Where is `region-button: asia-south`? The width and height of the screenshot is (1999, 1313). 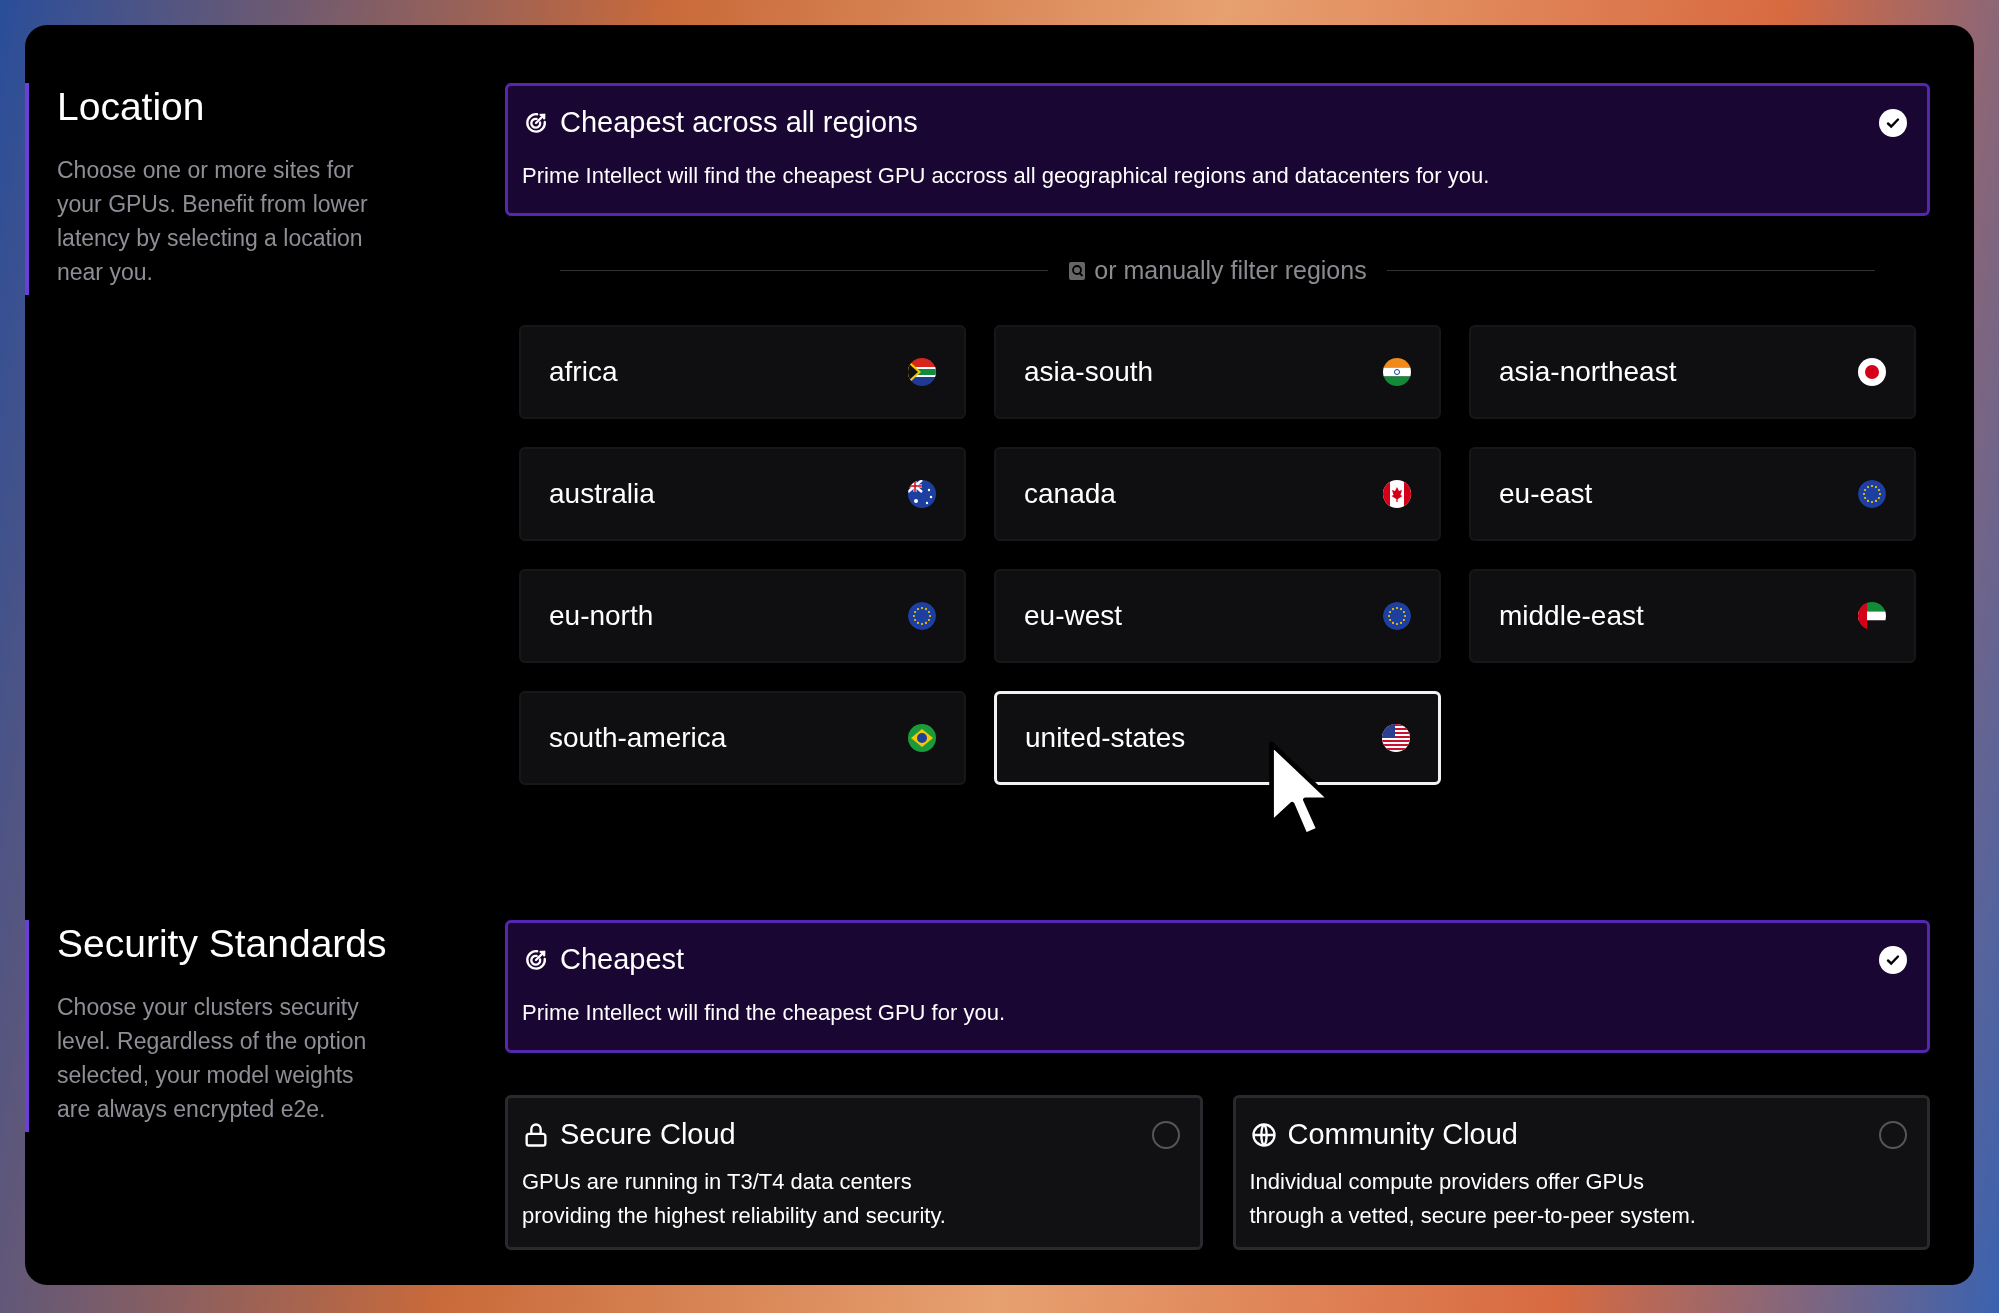
region-button: asia-south is located at coordinates (1217, 372).